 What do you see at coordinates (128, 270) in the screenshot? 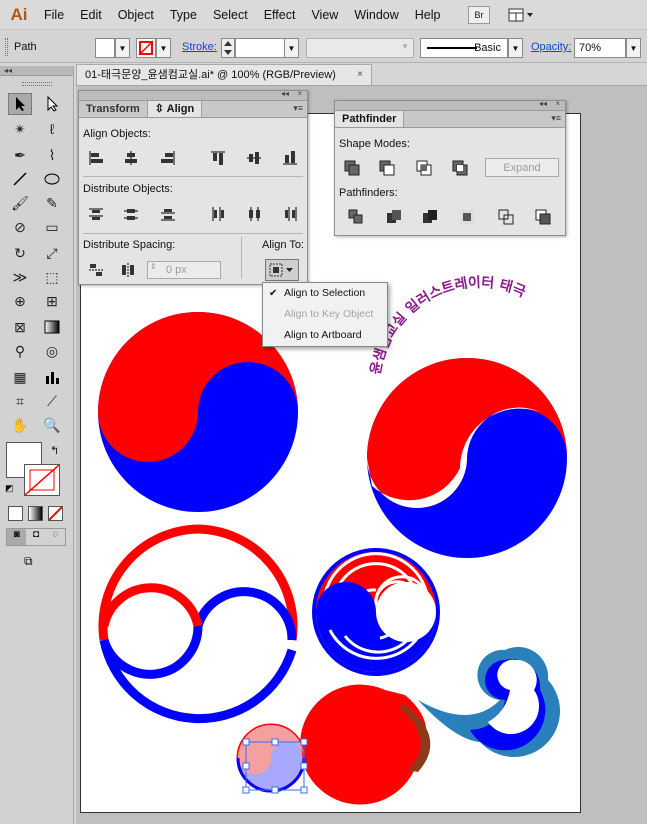
I see `distribute-horizontal-space-icon` at bounding box center [128, 270].